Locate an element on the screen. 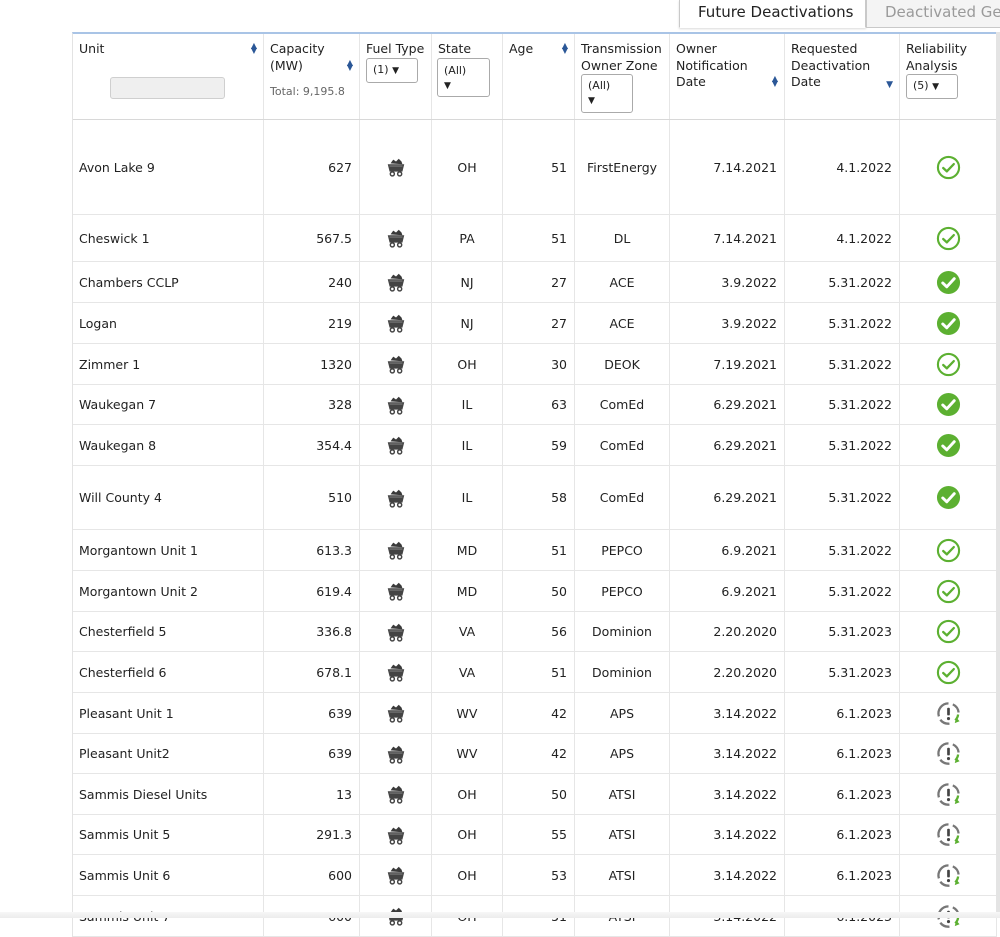  table-row: Cheswick 1 567.5 PA 51 DL 7.14.2021 4.1.2022 is located at coordinates (535, 238).